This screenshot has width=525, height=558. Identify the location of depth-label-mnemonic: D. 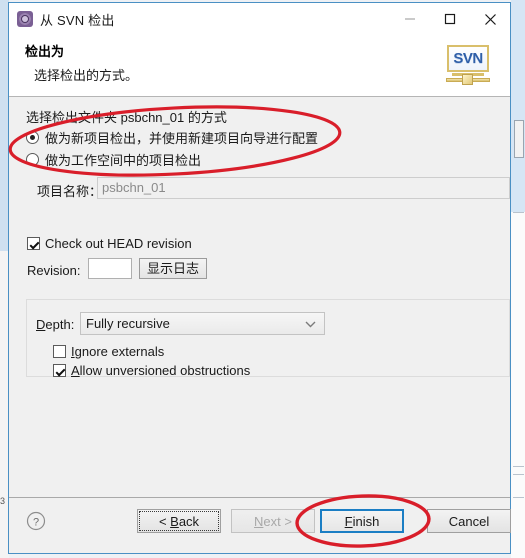
(41, 324).